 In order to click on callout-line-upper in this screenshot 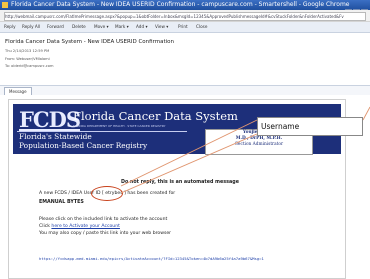, I will do `click(189, 153)`.